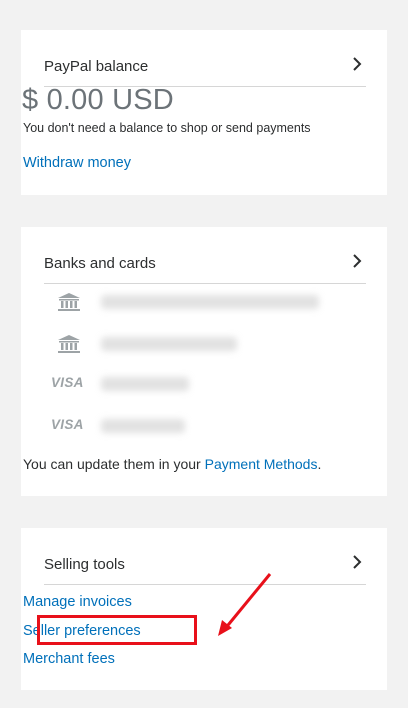 Image resolution: width=408 pixels, height=708 pixels. What do you see at coordinates (319, 464) in the screenshot?
I see `note-suffix: .` at bounding box center [319, 464].